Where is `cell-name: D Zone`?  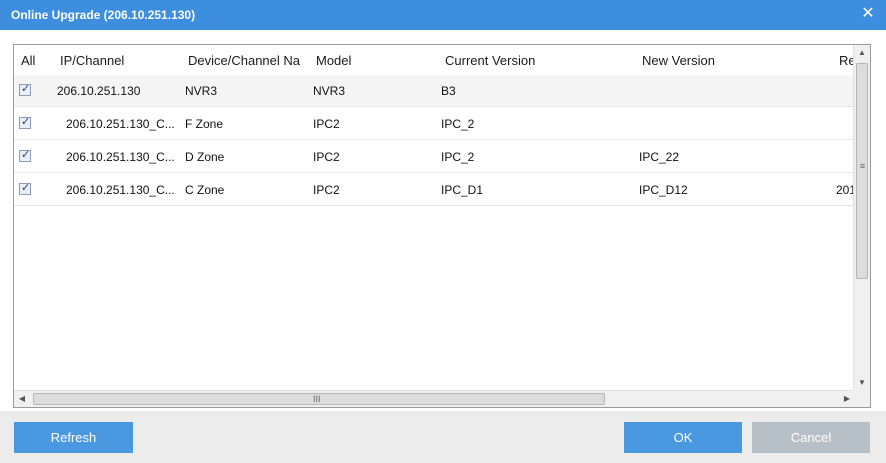
cell-name: D Zone is located at coordinates (205, 157).